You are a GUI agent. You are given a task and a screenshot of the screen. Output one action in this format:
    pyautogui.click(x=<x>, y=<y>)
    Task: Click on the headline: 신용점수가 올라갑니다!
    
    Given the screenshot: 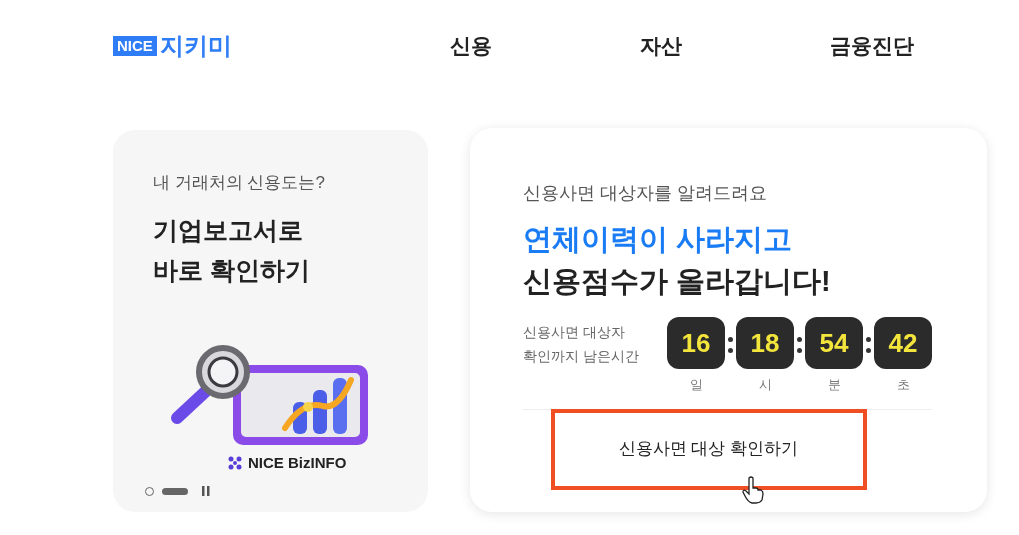 What is the action you would take?
    pyautogui.click(x=677, y=281)
    